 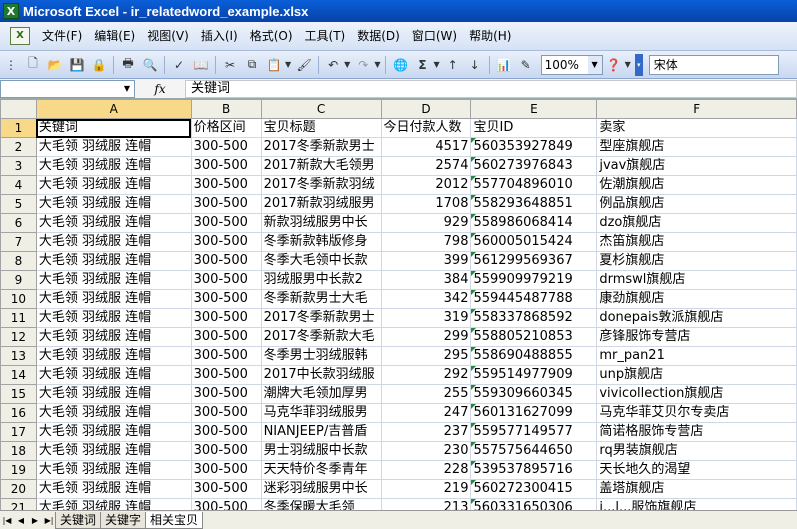 I want to click on cell: 559577149577, so click(x=534, y=432).